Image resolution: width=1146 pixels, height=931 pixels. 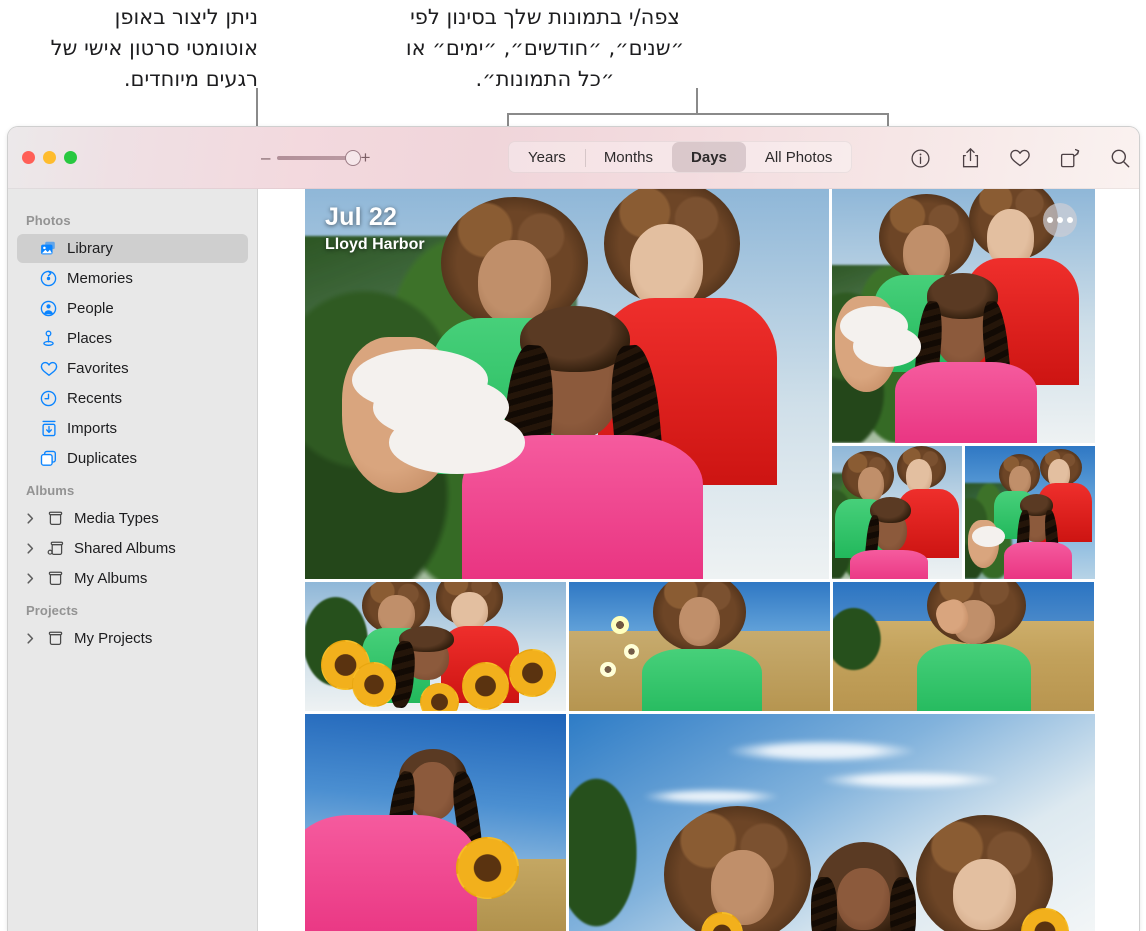 I want to click on sidebar-item-label: My Albums, so click(x=111, y=578).